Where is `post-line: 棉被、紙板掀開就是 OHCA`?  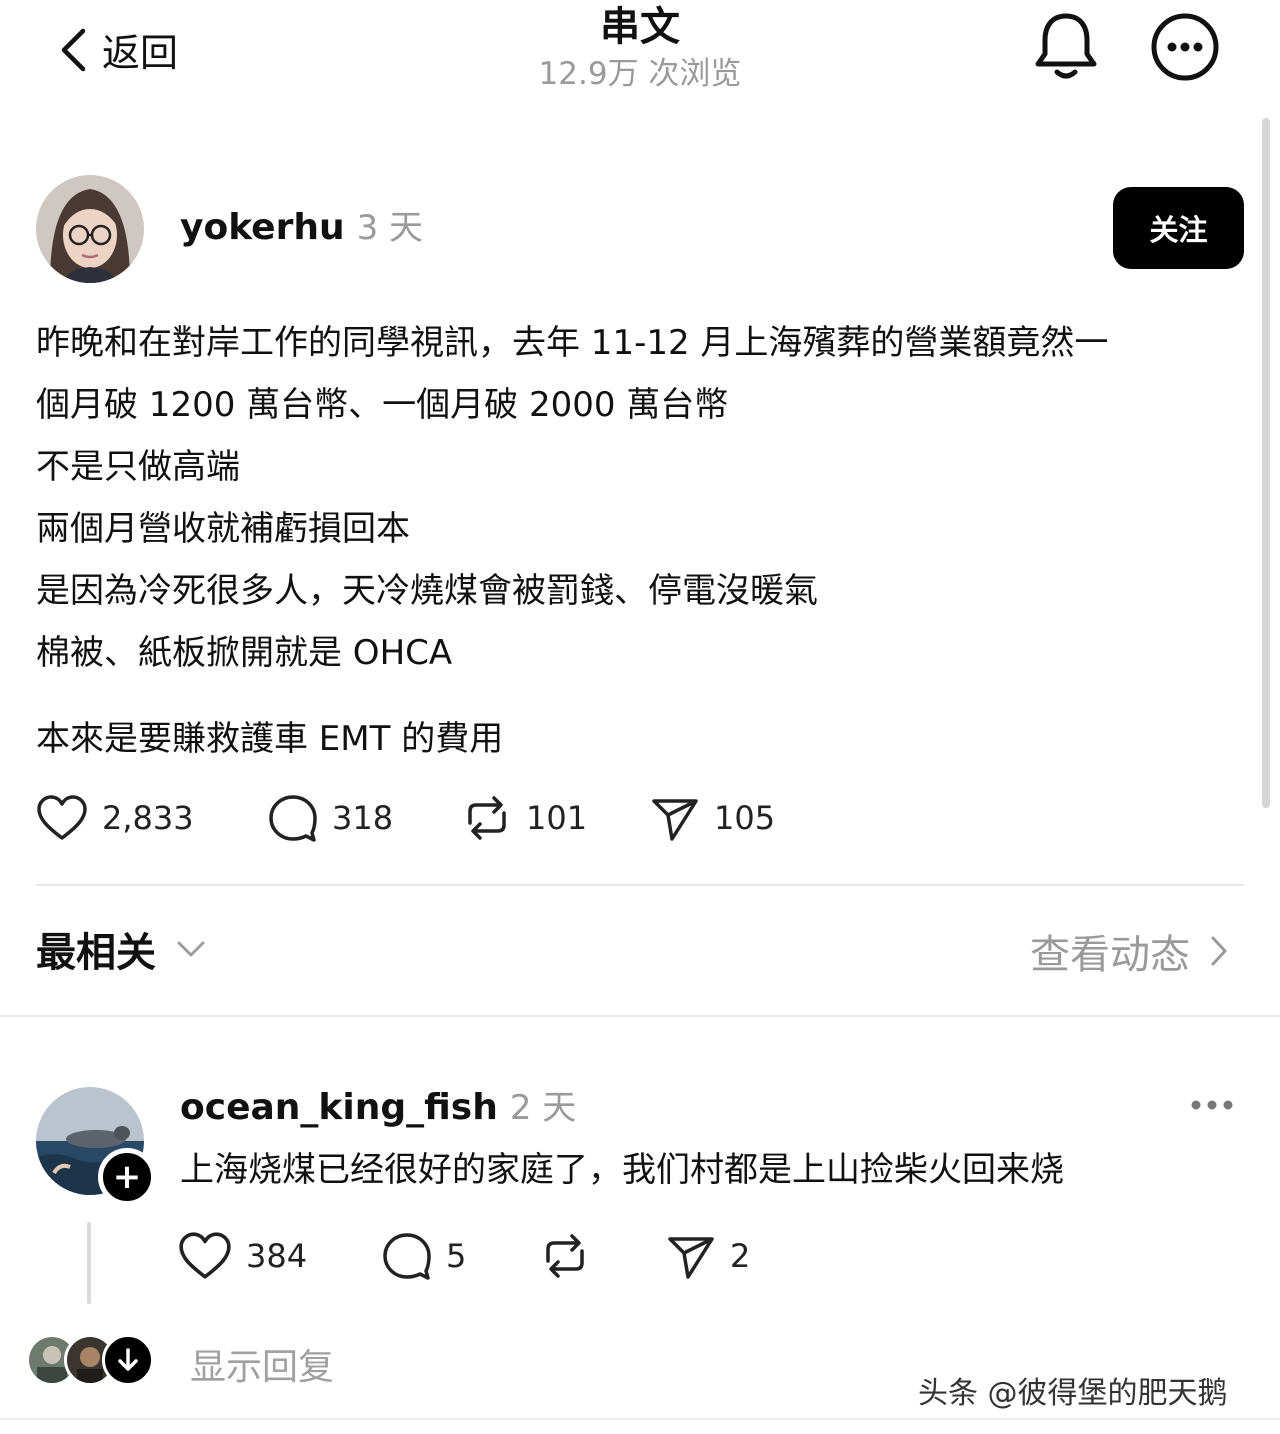 post-line: 棉被、紙板掀開就是 OHCA is located at coordinates (244, 653).